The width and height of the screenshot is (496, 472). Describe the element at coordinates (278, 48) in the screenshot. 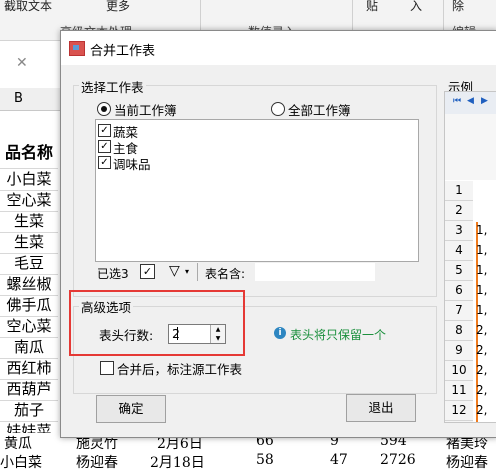

I see `dialog-titlebar: 合并工作表` at that location.